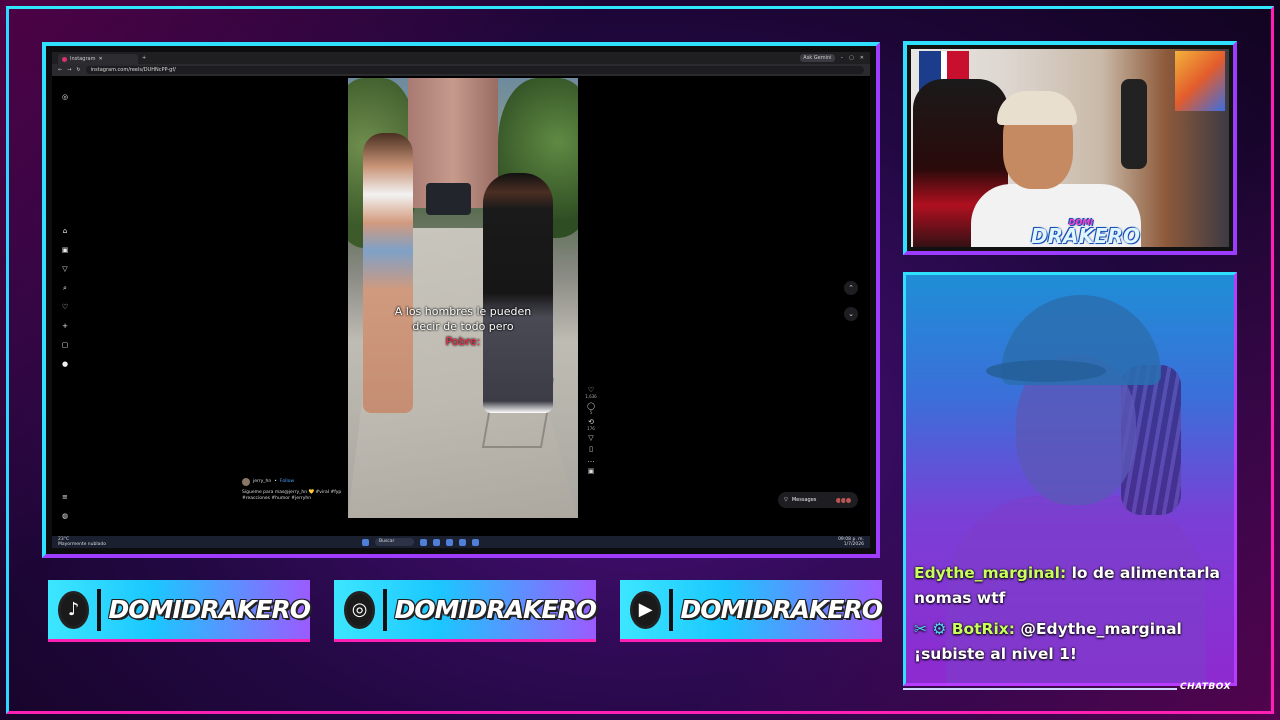 The image size is (1280, 720). What do you see at coordinates (646, 609) in the screenshot?
I see `youtube-icon: ▶` at bounding box center [646, 609].